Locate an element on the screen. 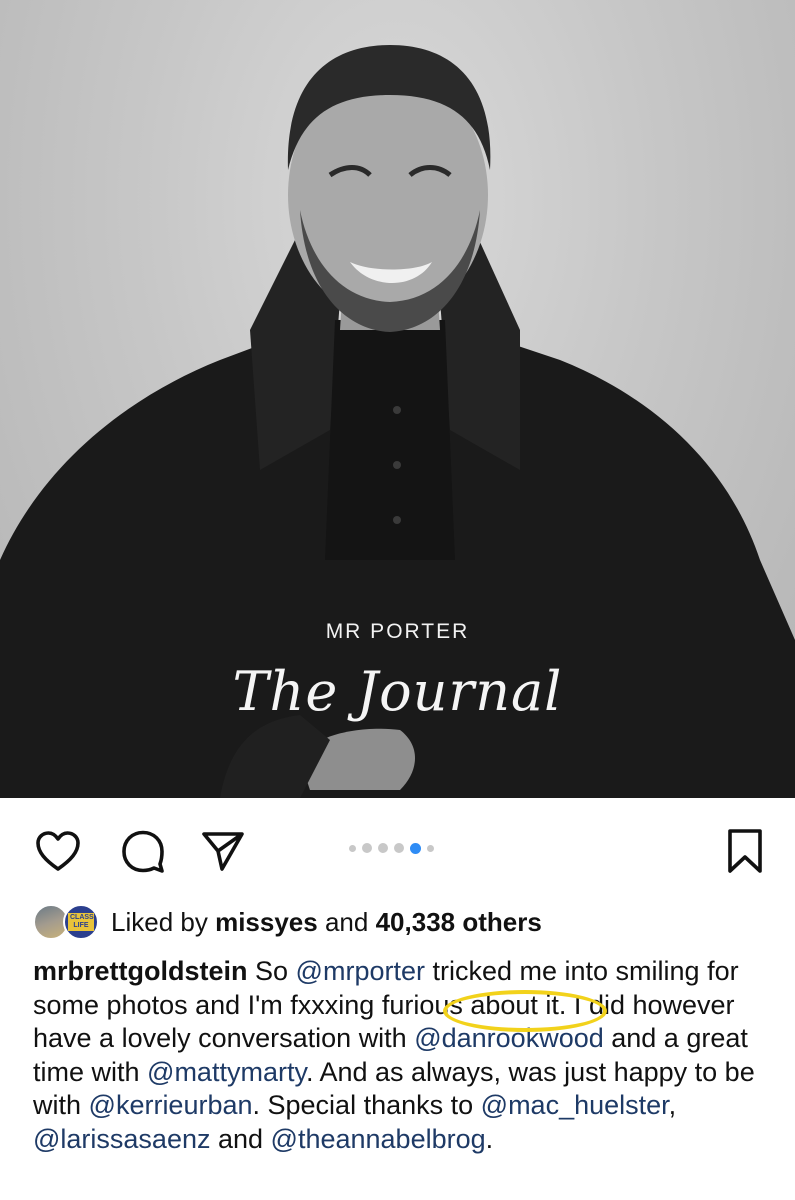 This screenshot has height=1200, width=795. caption-text: So is located at coordinates (271, 971).